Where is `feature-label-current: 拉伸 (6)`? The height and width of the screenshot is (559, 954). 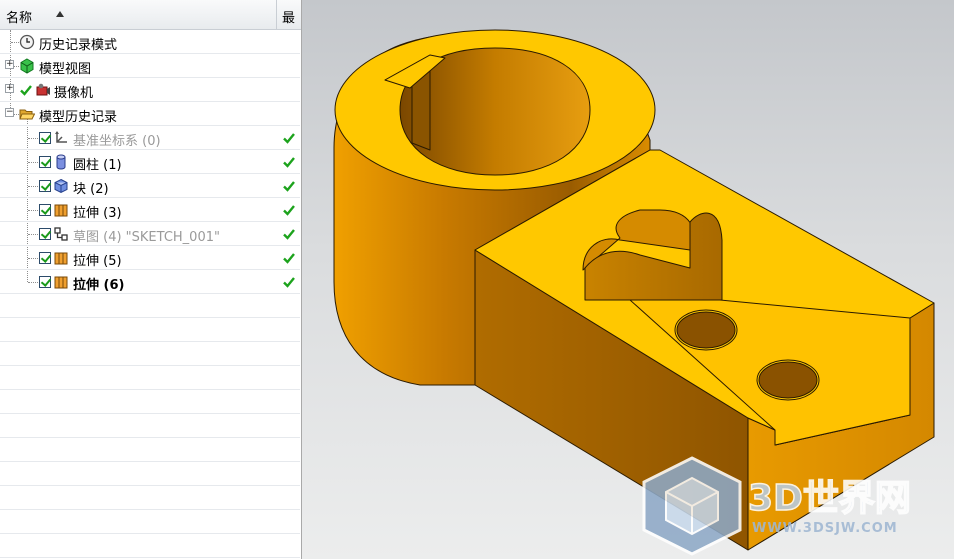
feature-label-current: 拉伸 (6) is located at coordinates (99, 285).